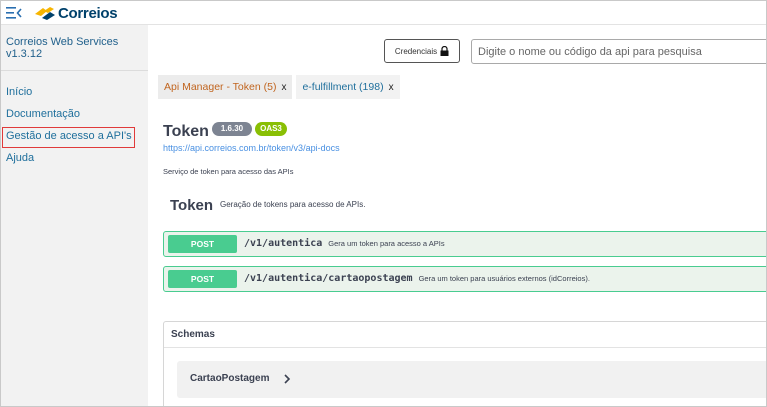 The image size is (767, 407). I want to click on schema-model-cartaopostagem: CartaoPostagem, so click(471, 379).